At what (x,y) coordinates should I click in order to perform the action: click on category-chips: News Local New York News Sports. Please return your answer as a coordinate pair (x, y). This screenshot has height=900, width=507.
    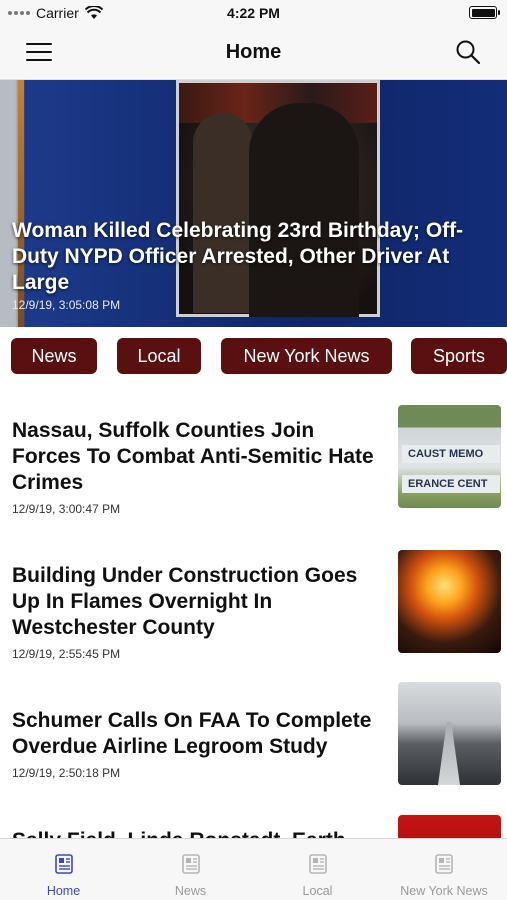
    Looking at the image, I should click on (253, 356).